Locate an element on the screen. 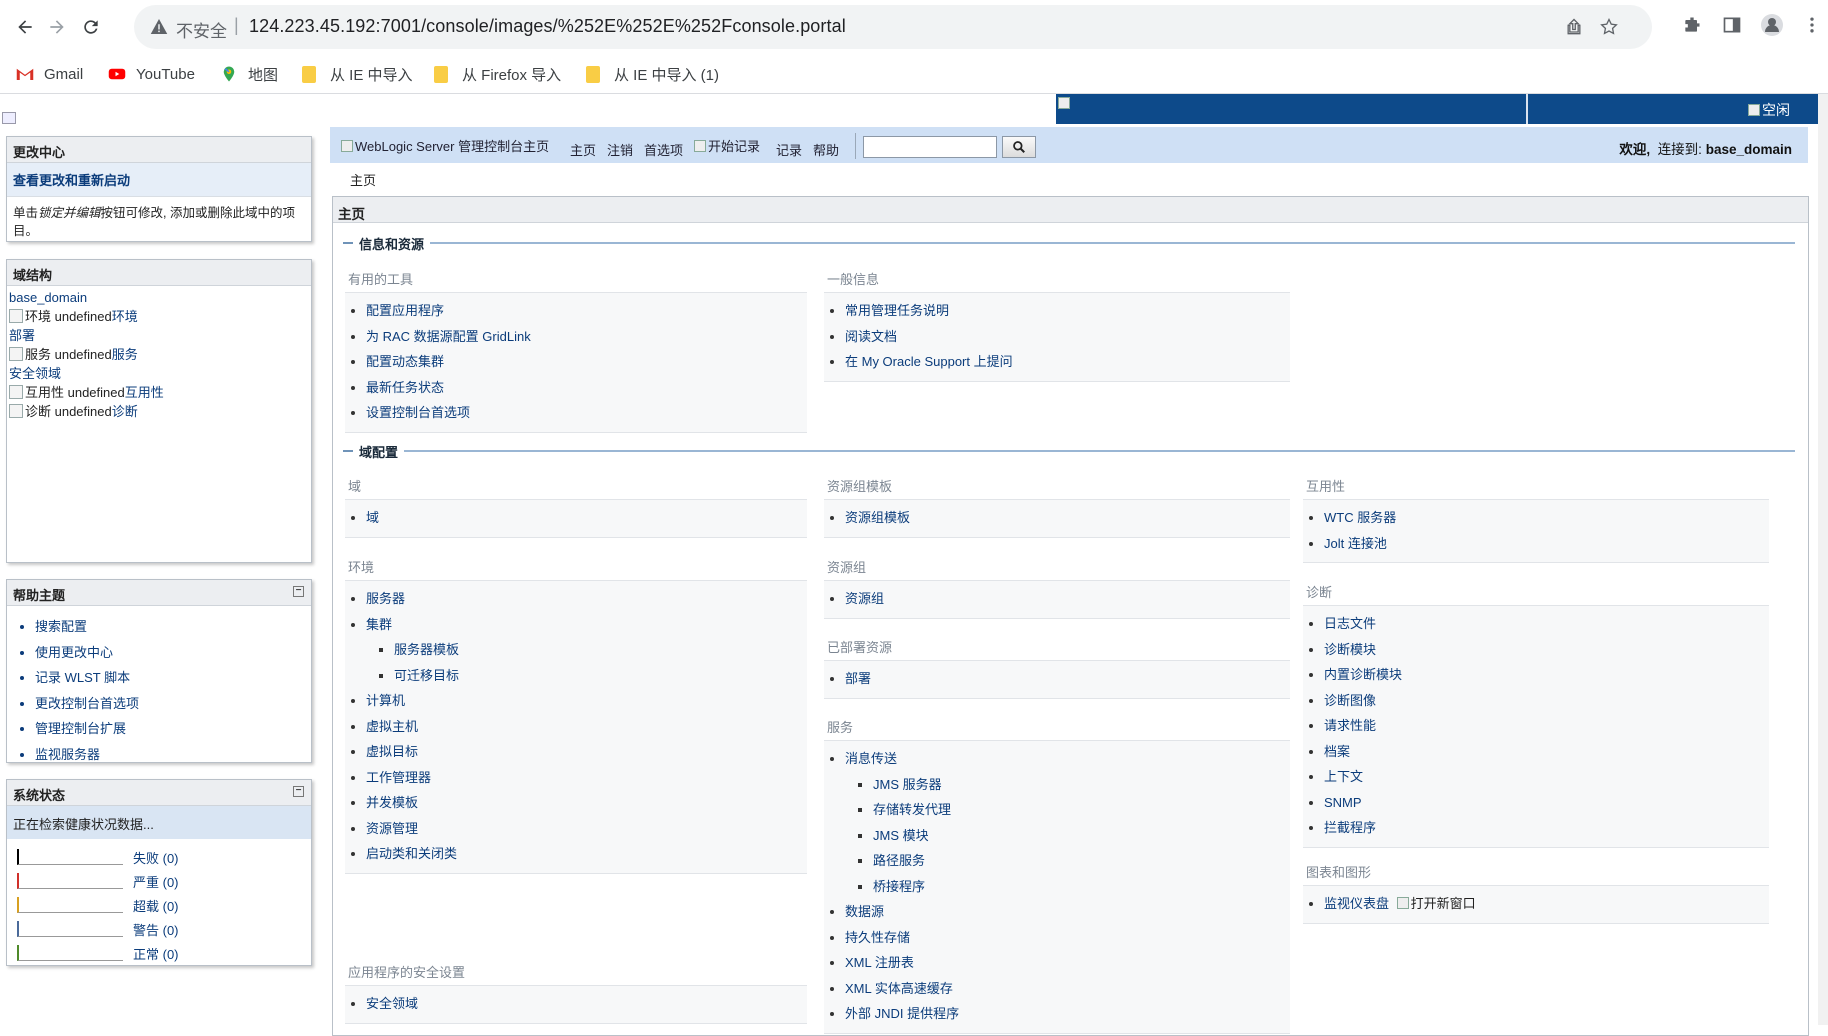 The image size is (1828, 1036). logout-link: 注销 is located at coordinates (620, 149).